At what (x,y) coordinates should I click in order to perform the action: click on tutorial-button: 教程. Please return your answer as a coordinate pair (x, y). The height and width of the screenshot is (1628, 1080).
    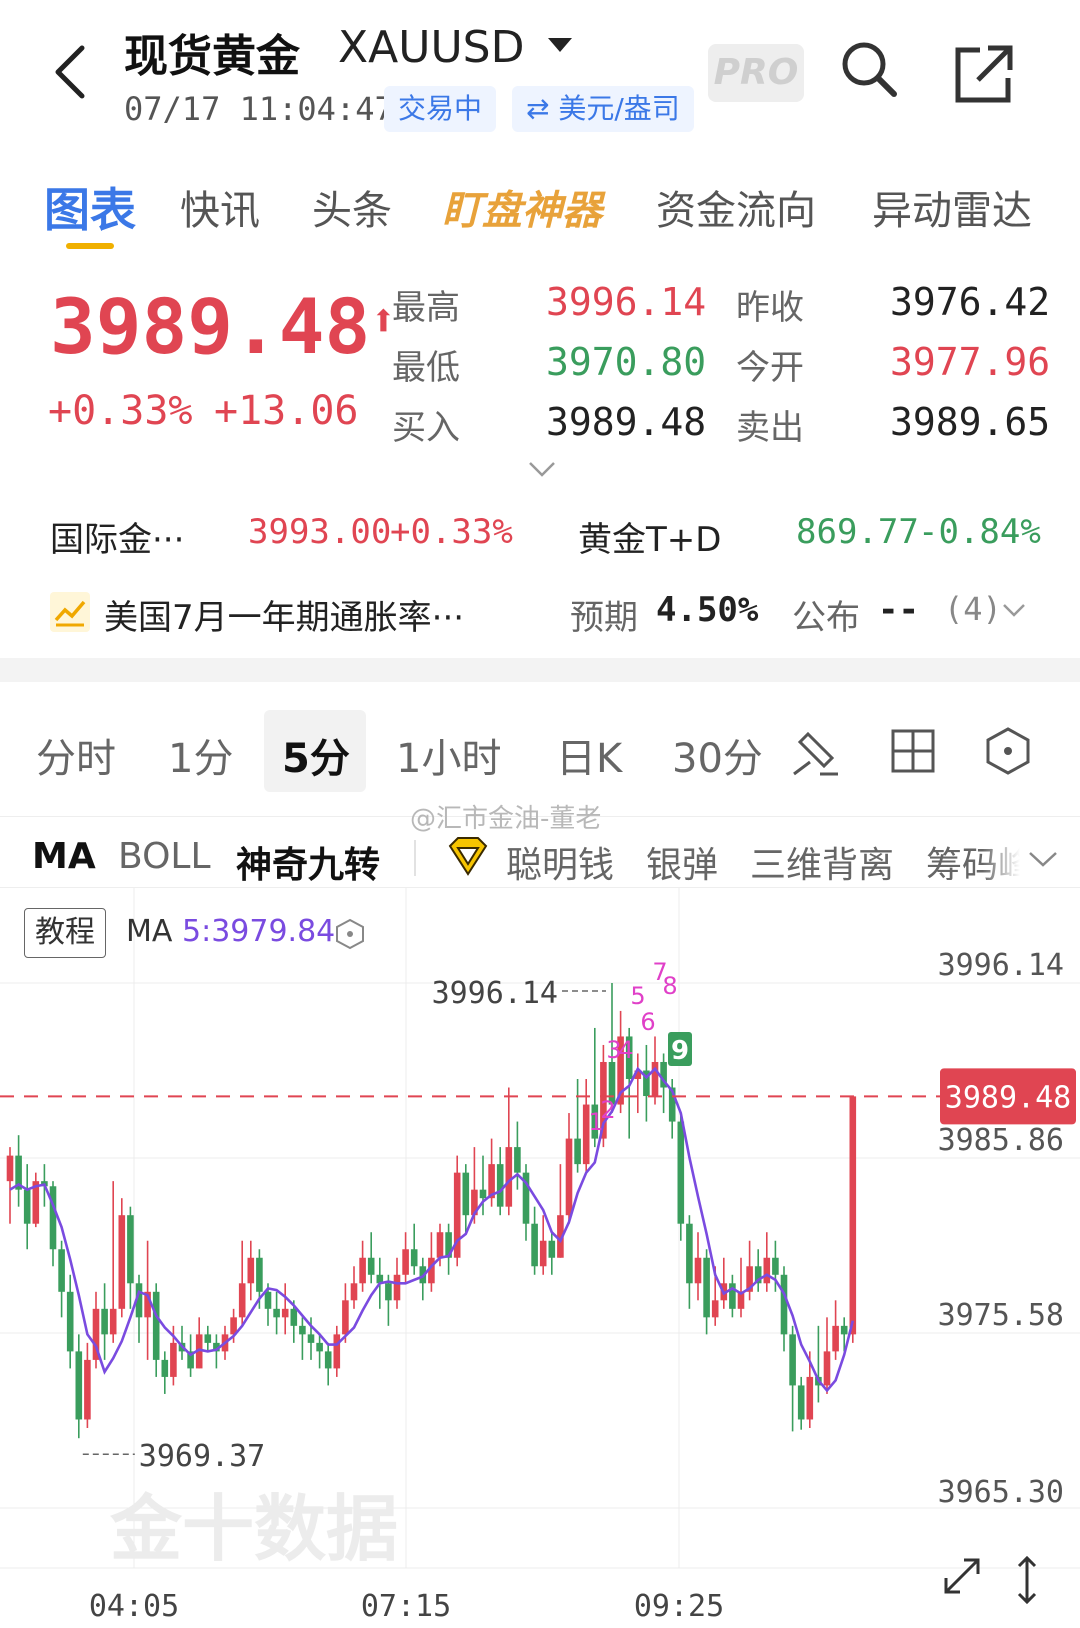
    Looking at the image, I should click on (65, 933).